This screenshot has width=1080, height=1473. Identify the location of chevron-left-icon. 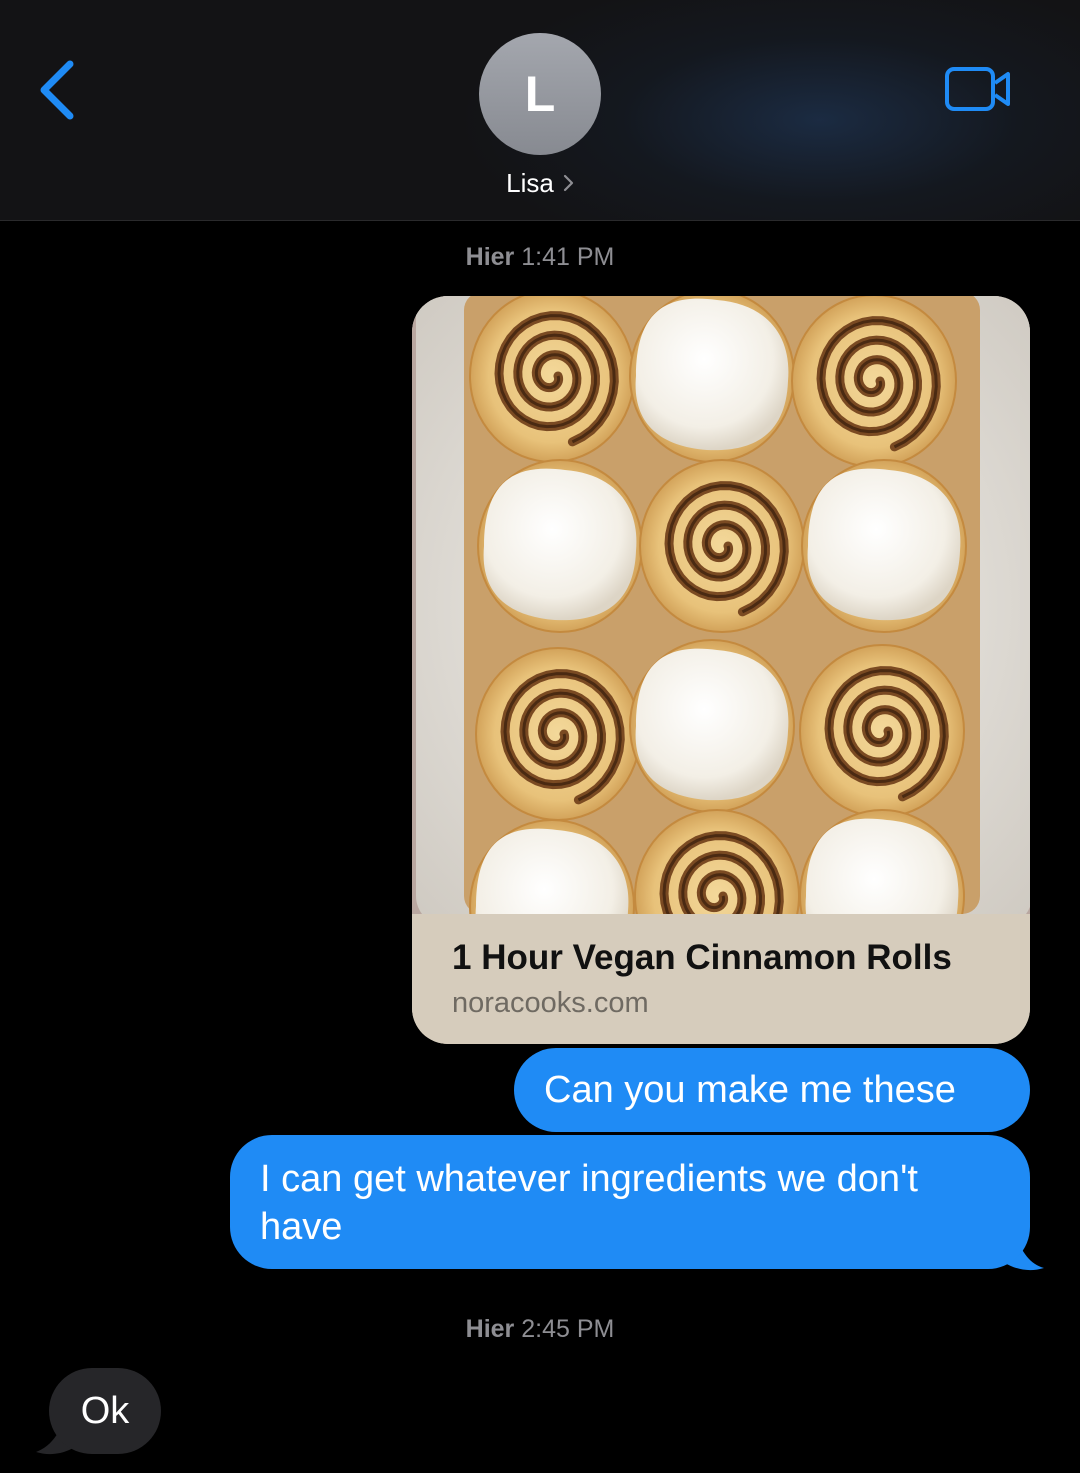
(57, 90).